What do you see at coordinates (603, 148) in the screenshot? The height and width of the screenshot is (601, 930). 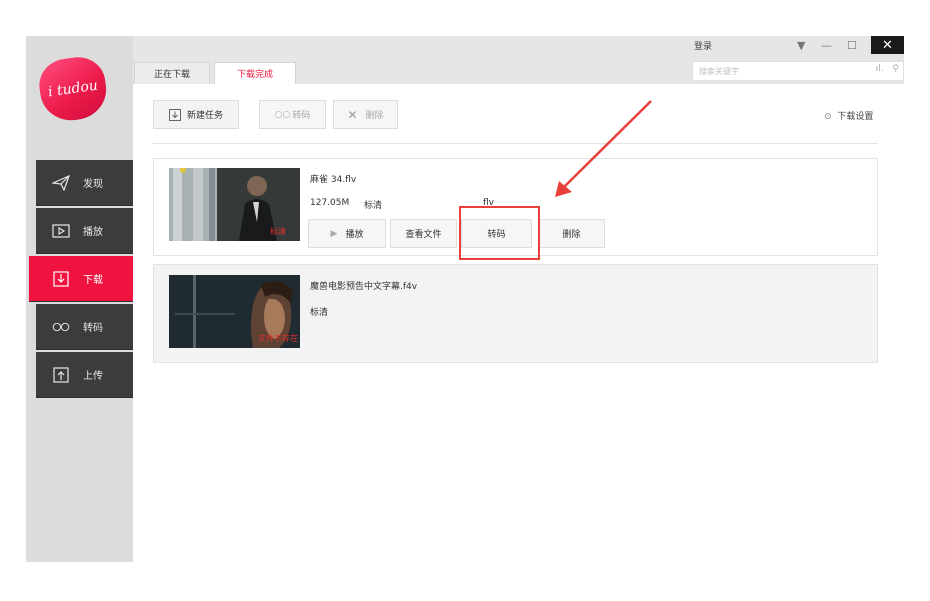 I see `annotation-arrow` at bounding box center [603, 148].